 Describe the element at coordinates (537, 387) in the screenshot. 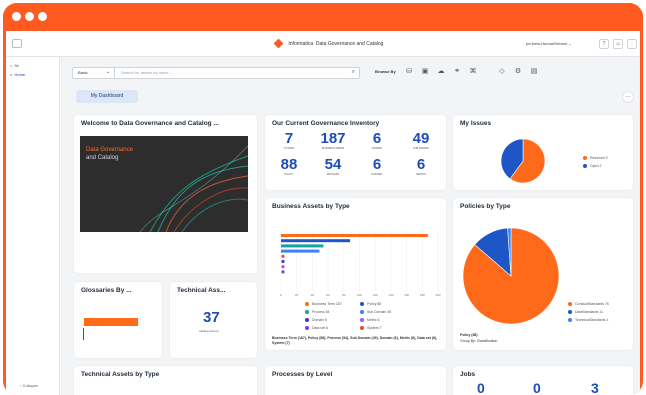

I see `jobs-value-2: 0` at that location.